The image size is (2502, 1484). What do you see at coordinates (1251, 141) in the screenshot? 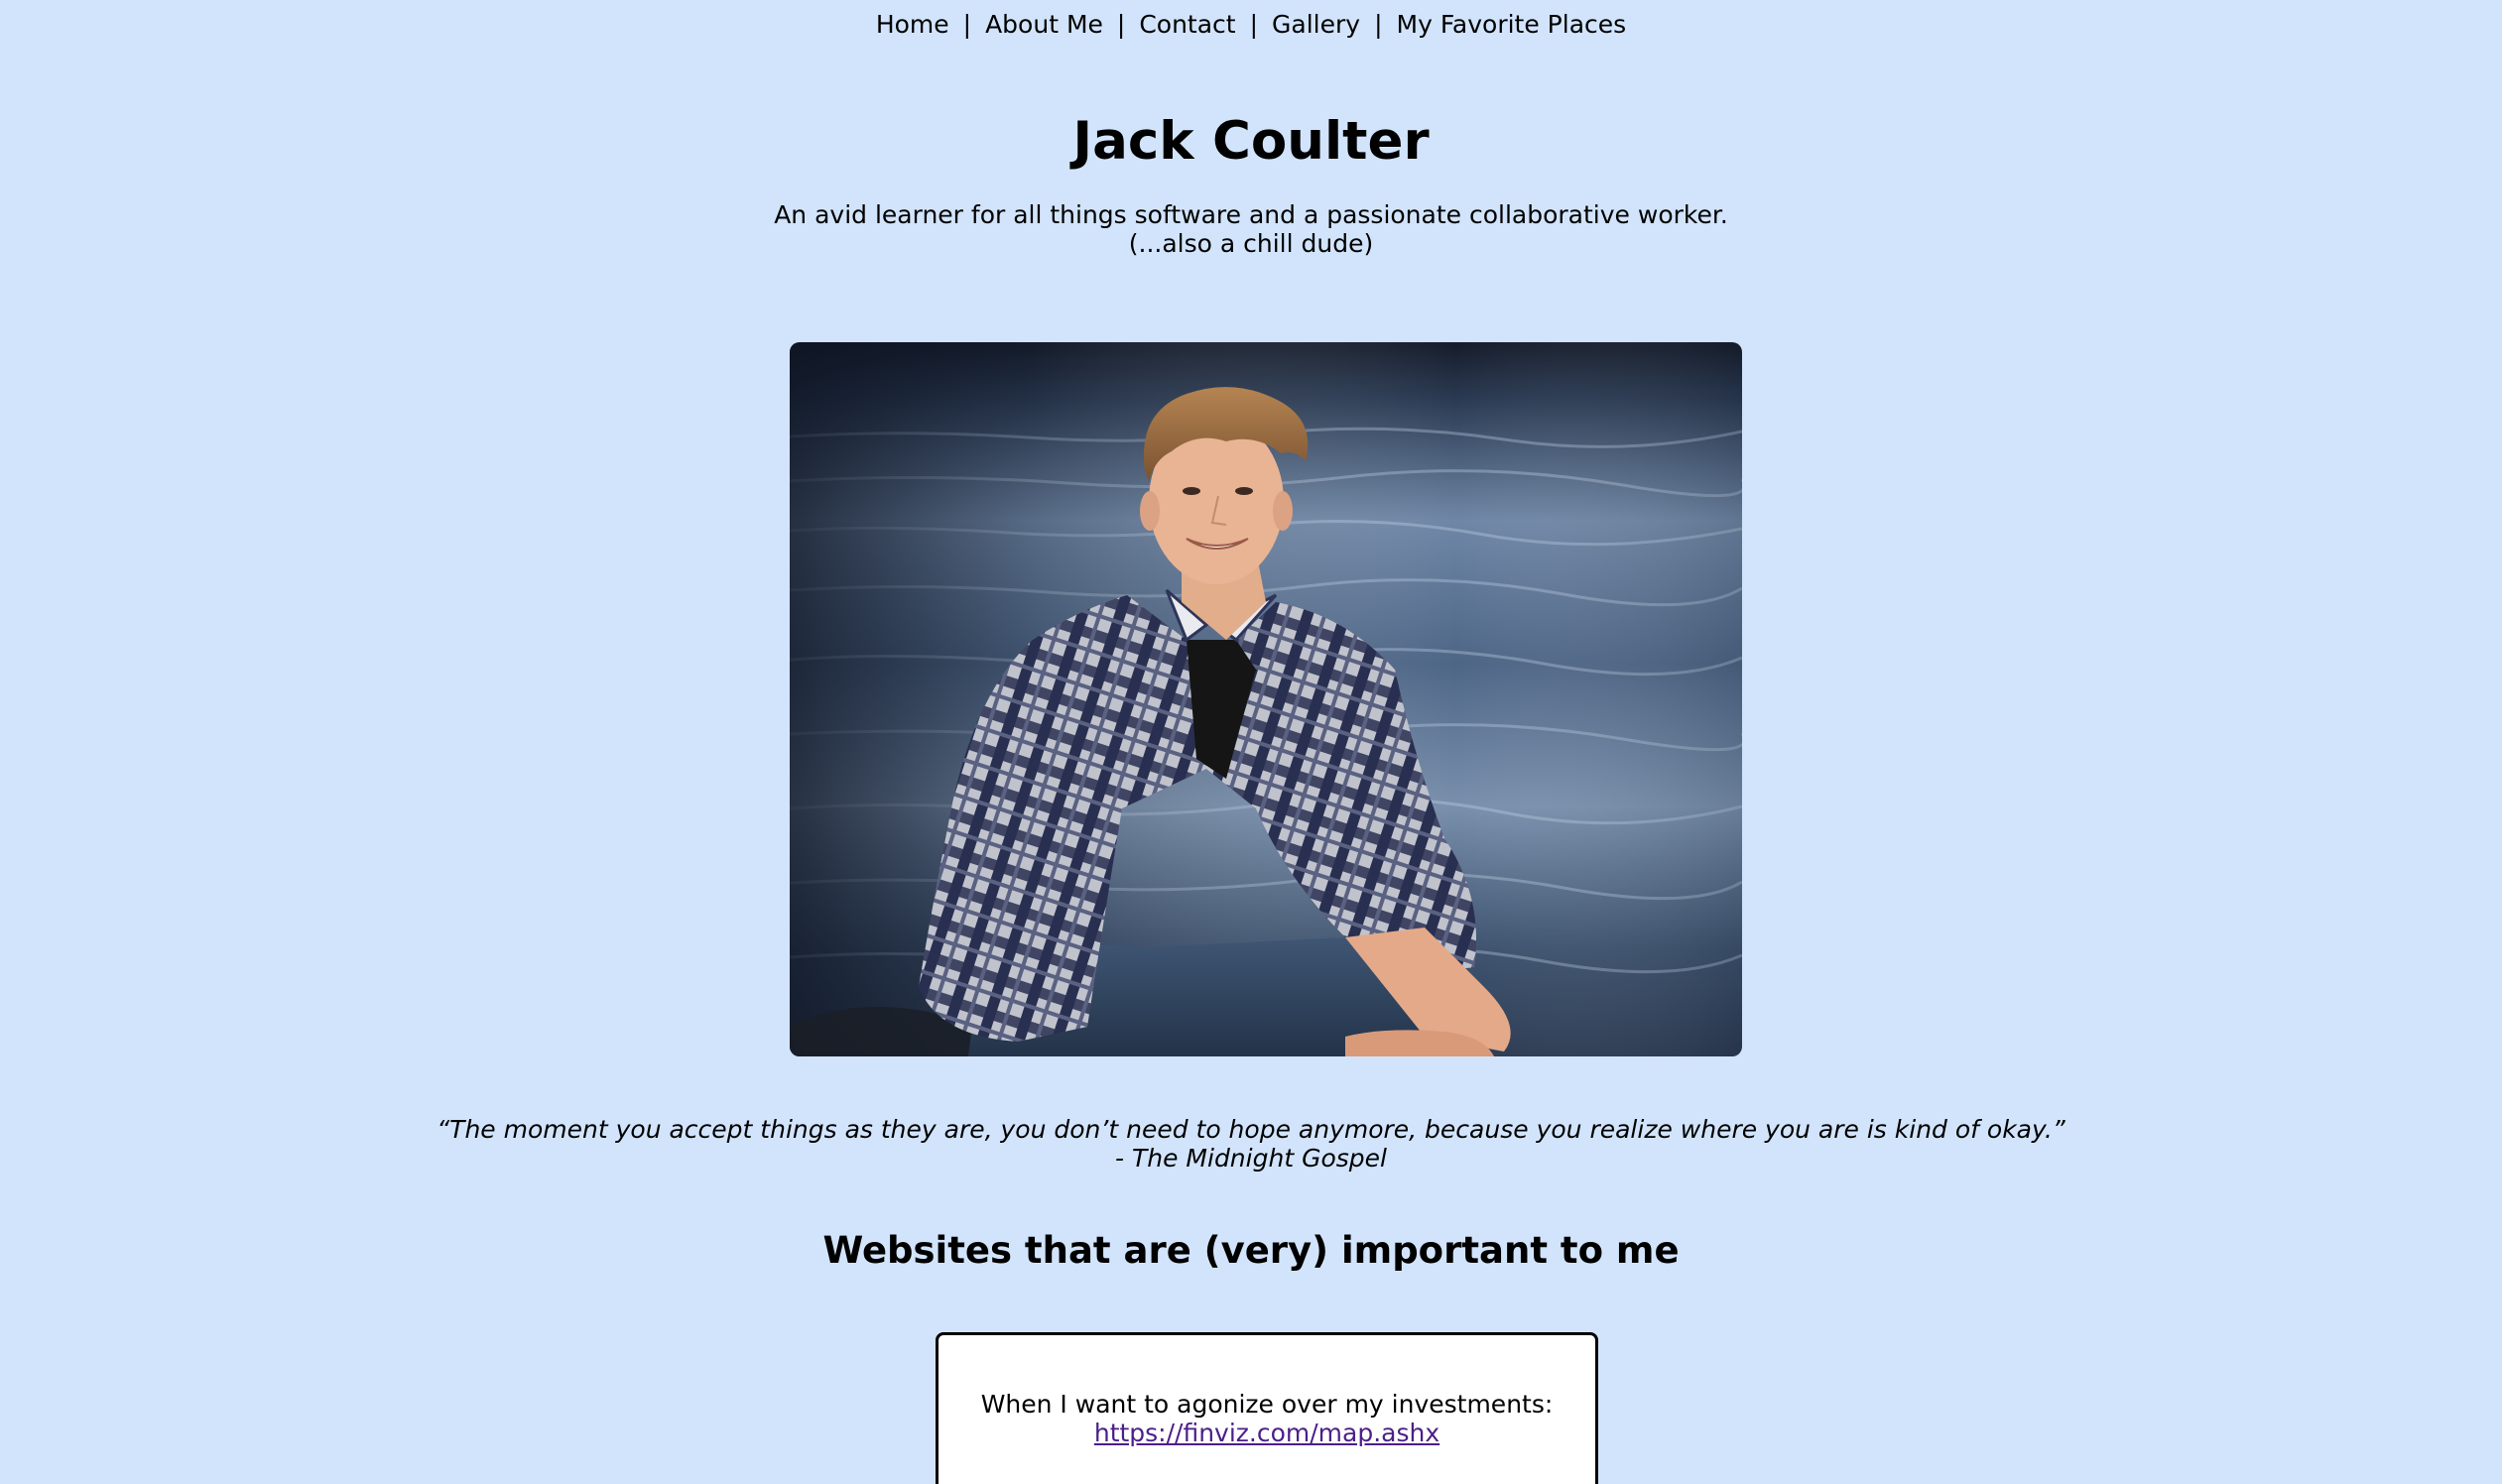
I see `page-title: Jack Coulter` at bounding box center [1251, 141].